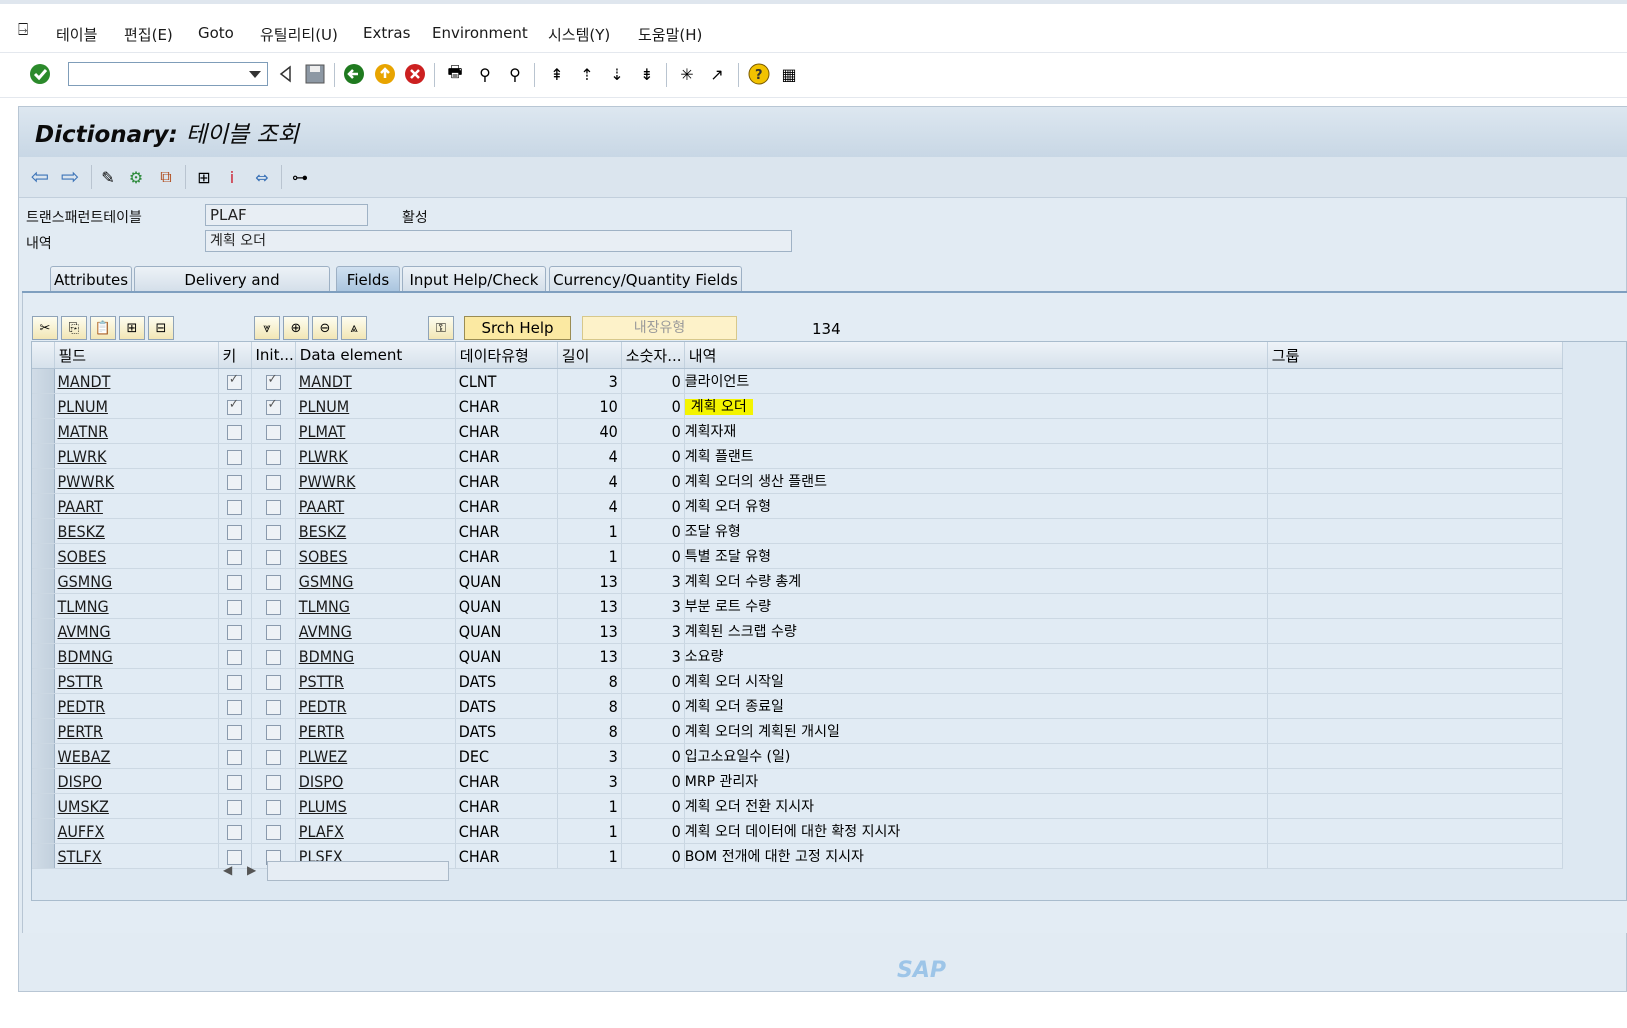 This screenshot has height=1028, width=1627. What do you see at coordinates (136, 456) in the screenshot?
I see `field-name: PLWRK` at bounding box center [136, 456].